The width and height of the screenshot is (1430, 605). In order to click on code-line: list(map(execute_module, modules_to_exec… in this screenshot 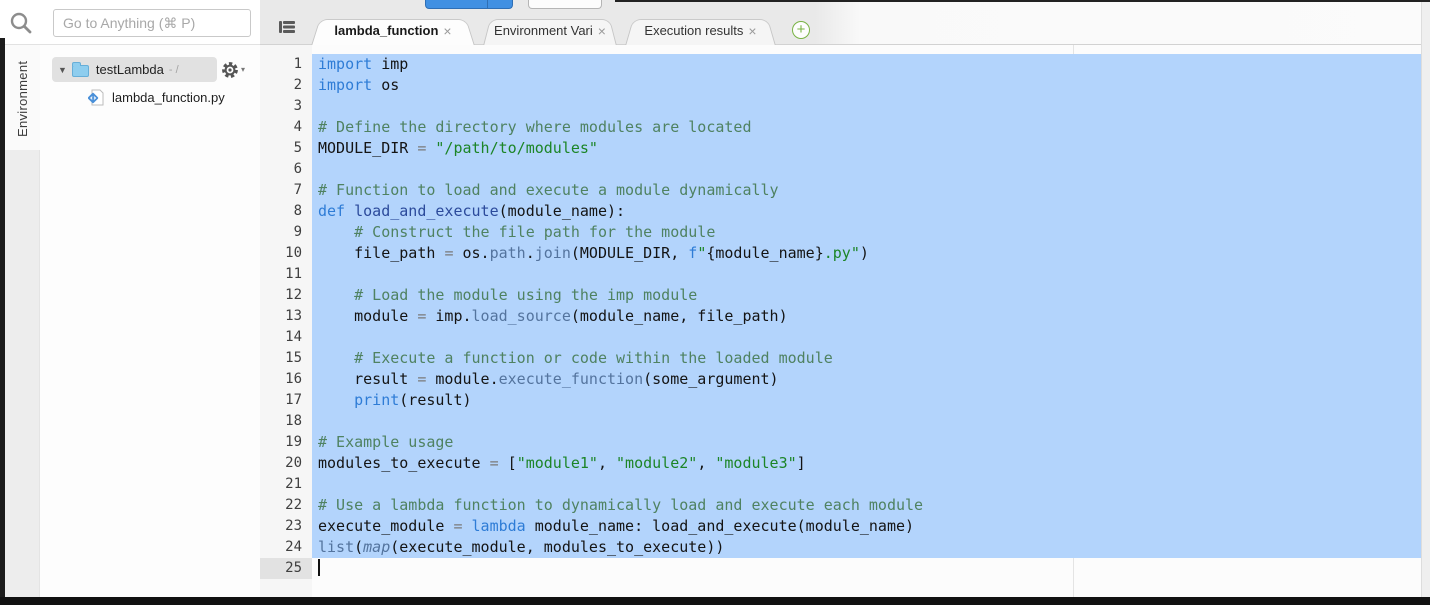, I will do `click(866, 547)`.